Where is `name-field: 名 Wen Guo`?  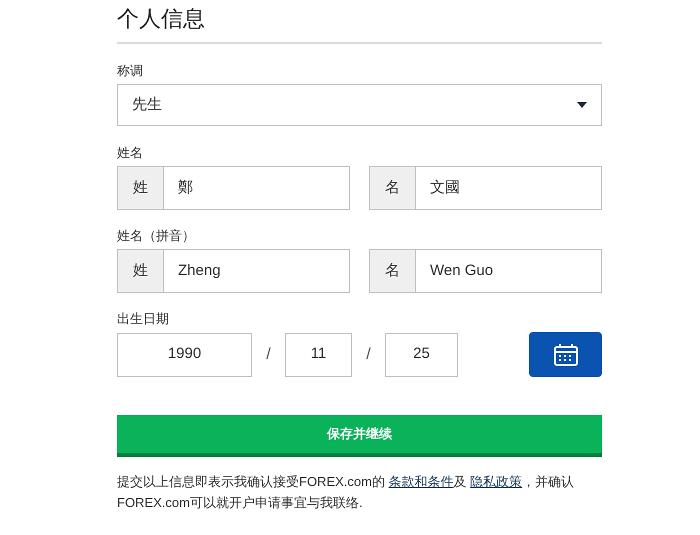 name-field: 名 Wen Guo is located at coordinates (485, 271).